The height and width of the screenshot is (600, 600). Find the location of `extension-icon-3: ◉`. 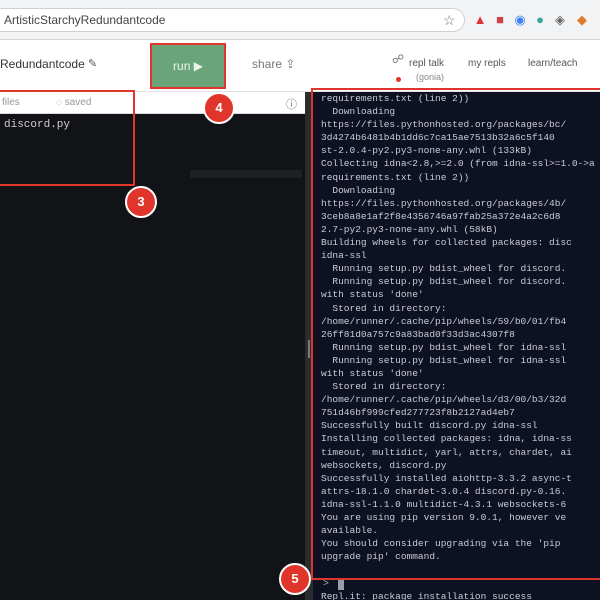

extension-icon-3: ◉ is located at coordinates (520, 20).